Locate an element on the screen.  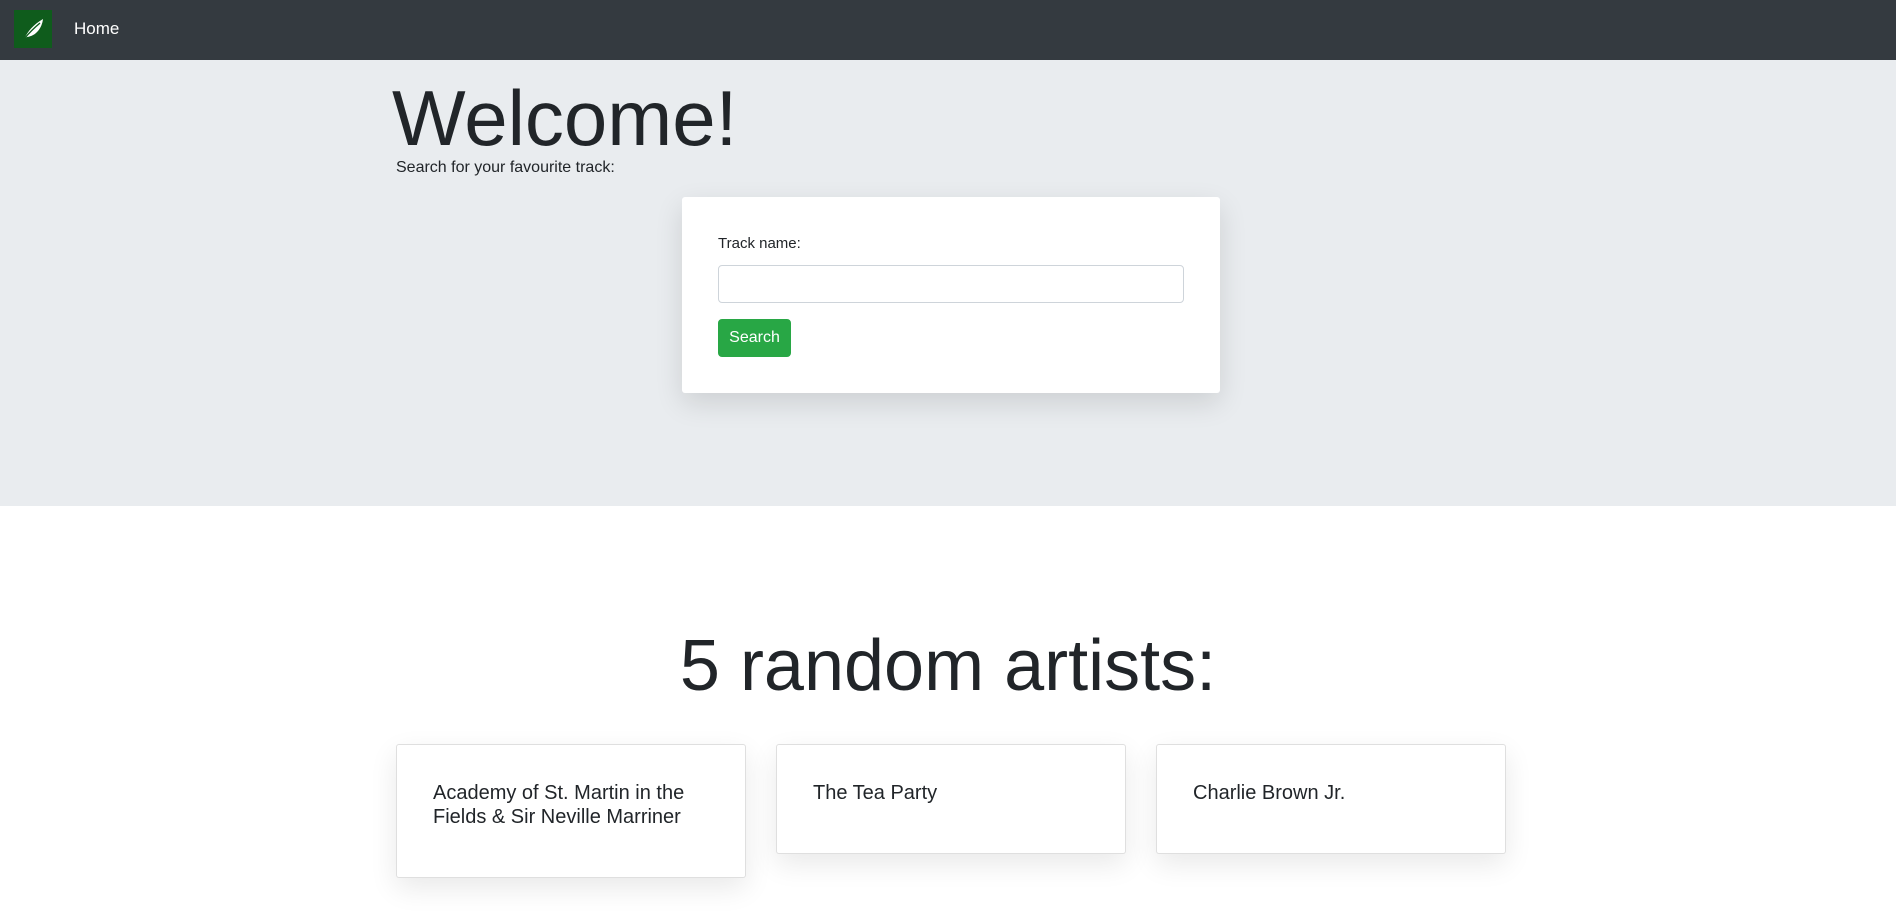
search-button: Search is located at coordinates (754, 338).